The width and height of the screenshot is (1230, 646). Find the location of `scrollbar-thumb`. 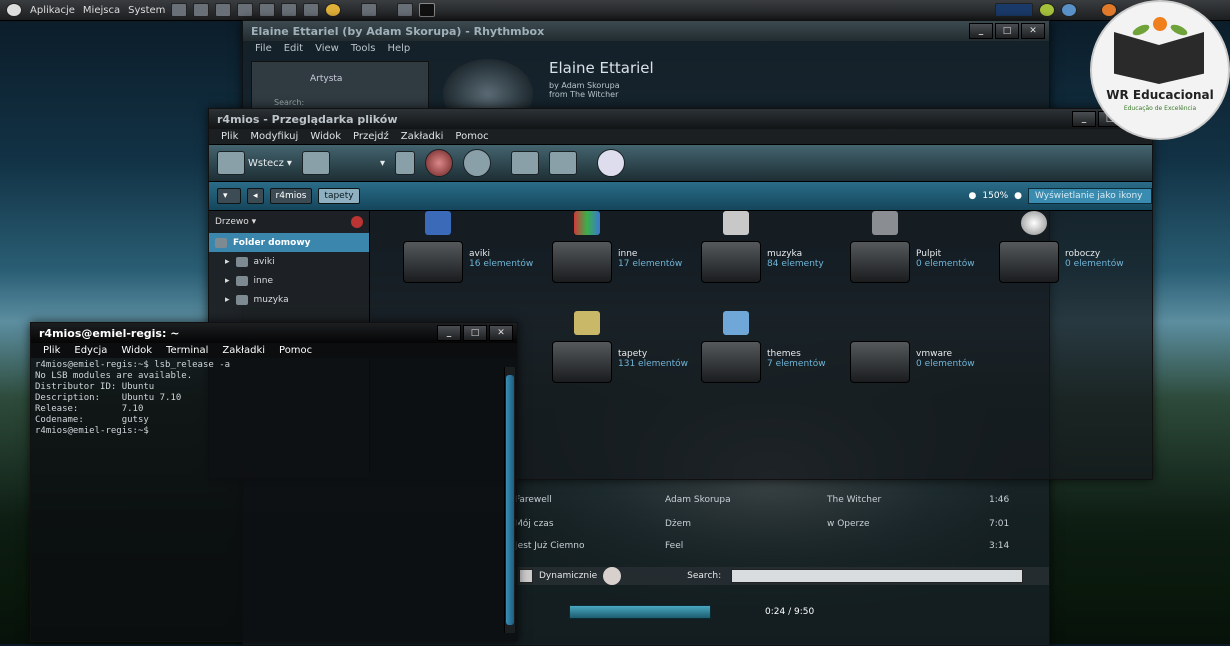

scrollbar-thumb is located at coordinates (510, 500).